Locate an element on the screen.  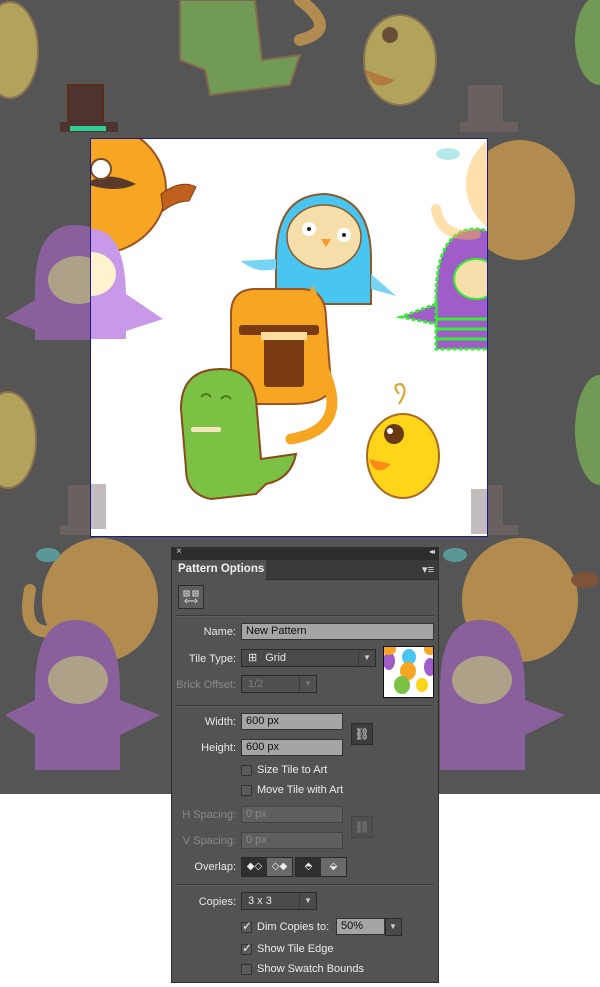
dim-copies-dropdown: ▼ is located at coordinates (393, 927).